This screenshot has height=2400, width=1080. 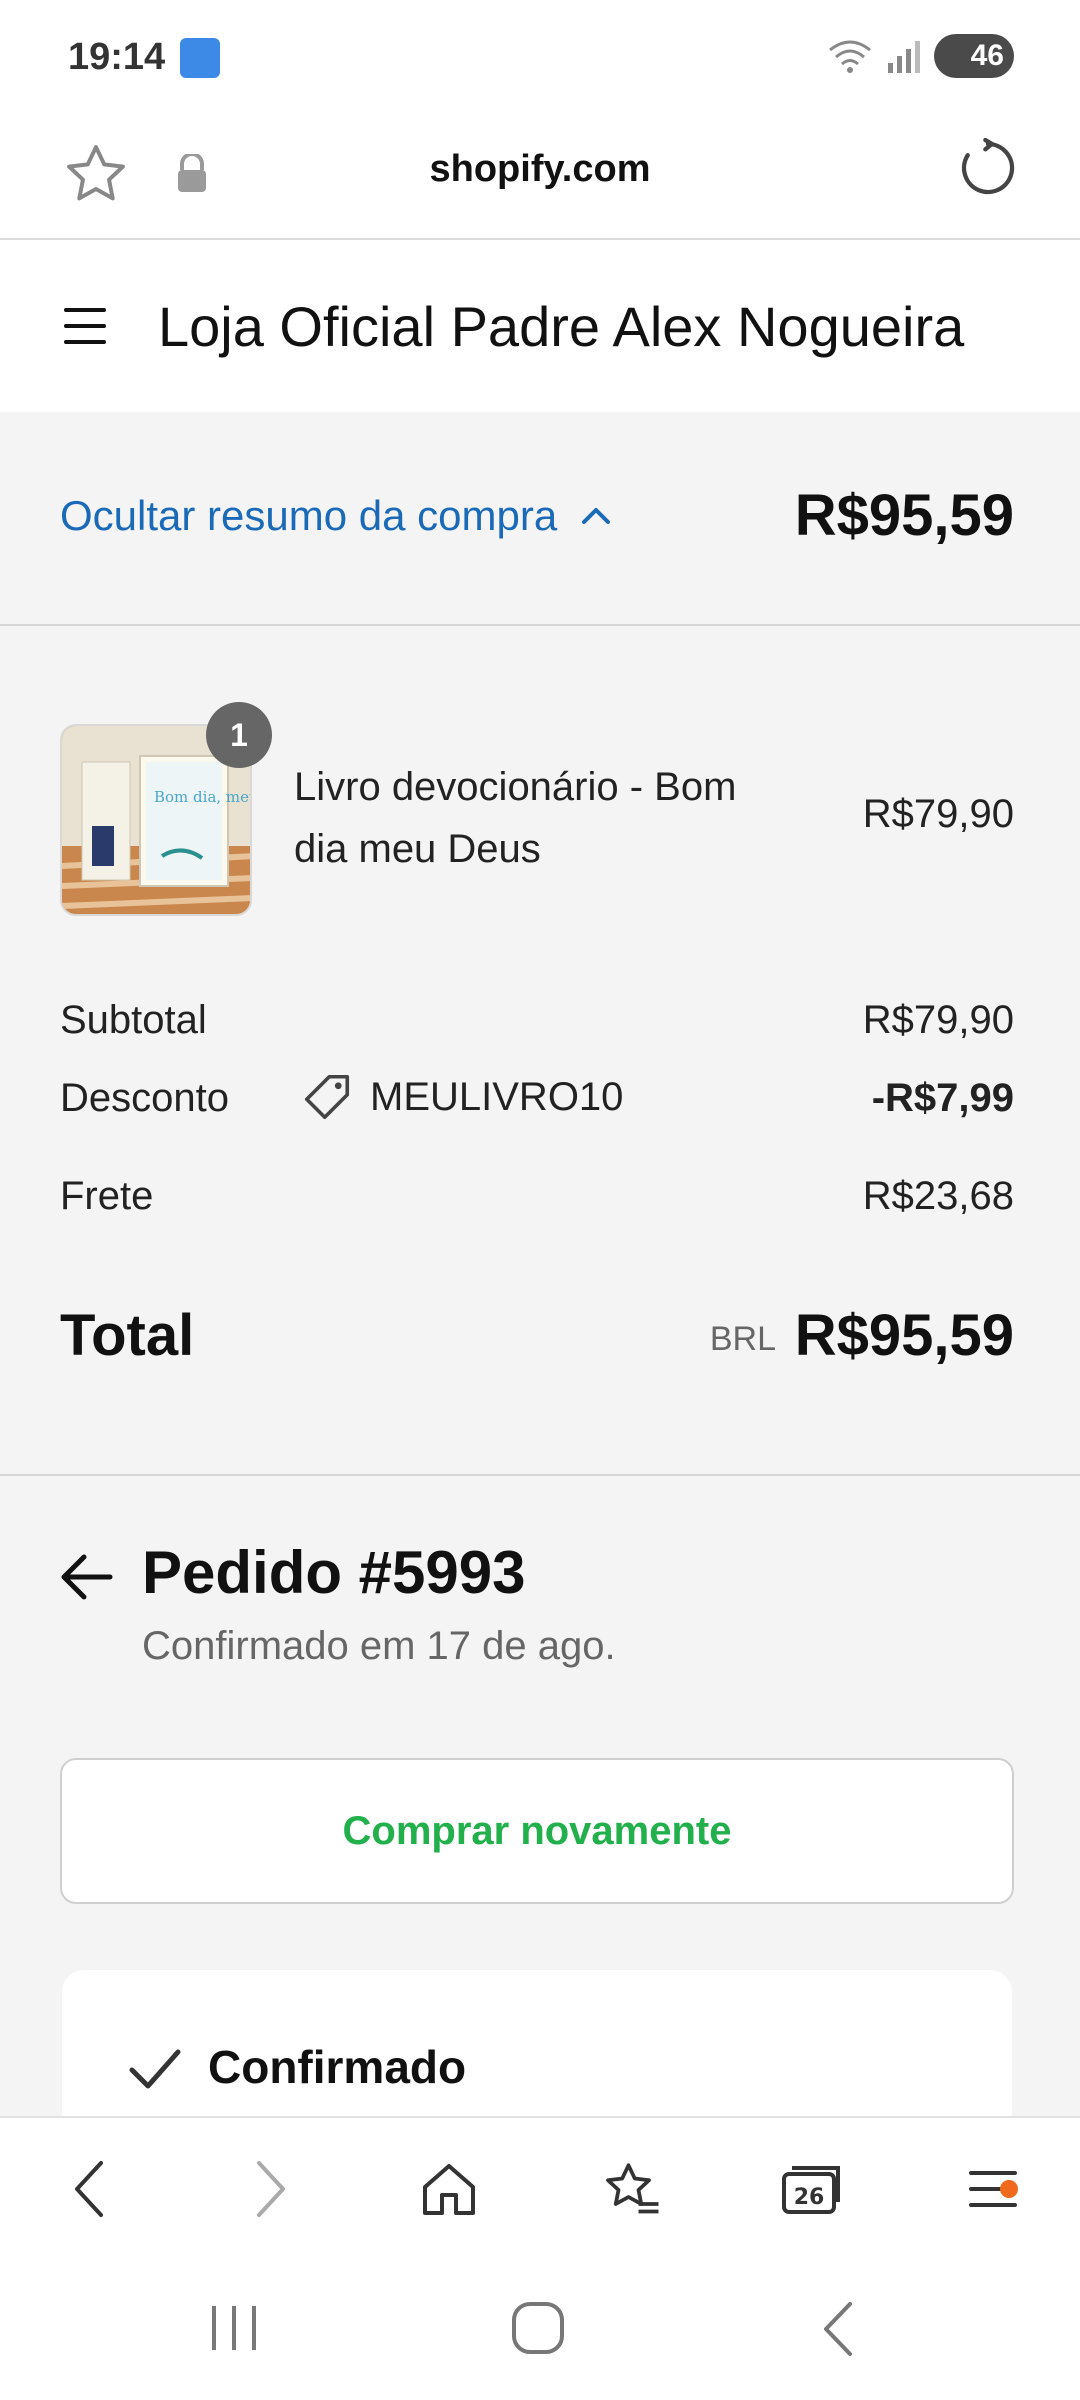 I want to click on discount-code: MEULIVRO10, so click(x=497, y=1096).